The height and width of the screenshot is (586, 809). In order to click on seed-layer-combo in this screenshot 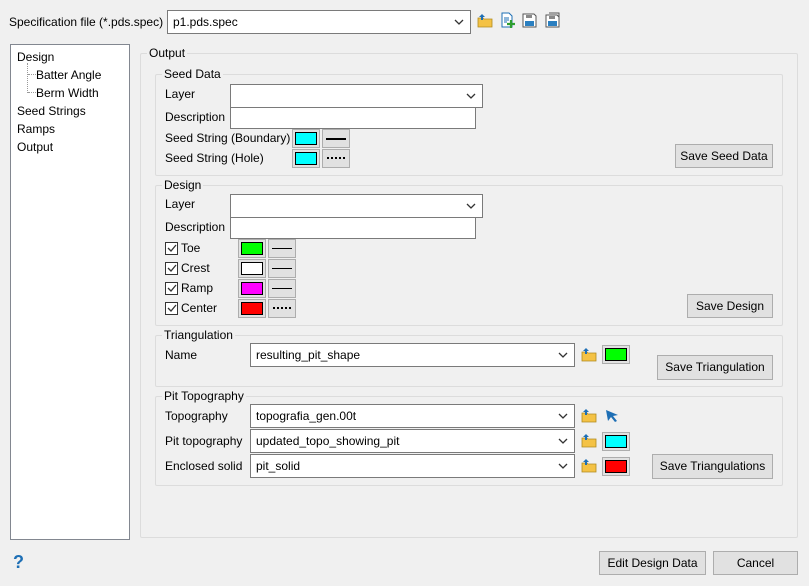, I will do `click(356, 96)`.